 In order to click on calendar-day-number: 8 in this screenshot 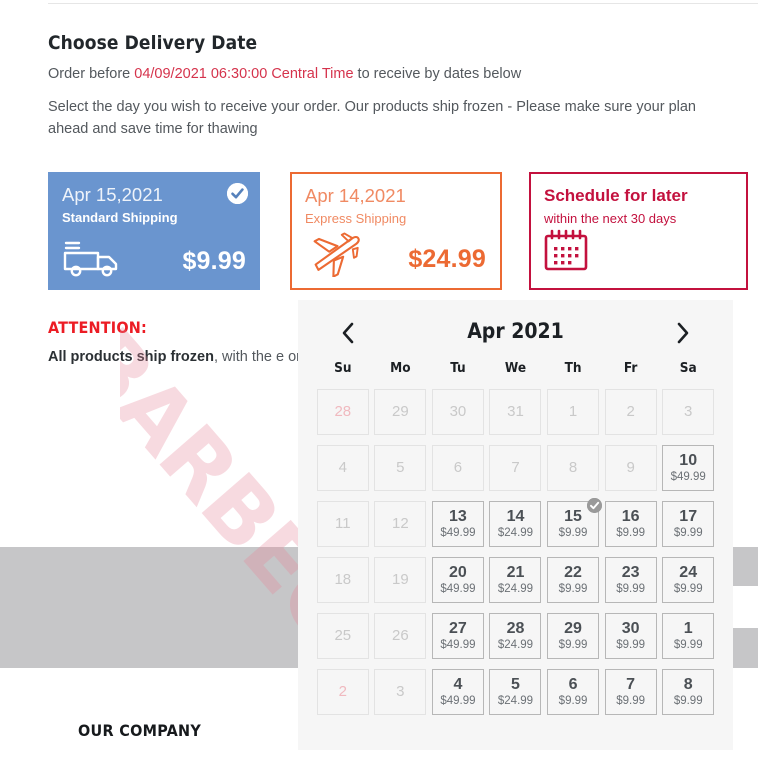, I will do `click(573, 468)`.